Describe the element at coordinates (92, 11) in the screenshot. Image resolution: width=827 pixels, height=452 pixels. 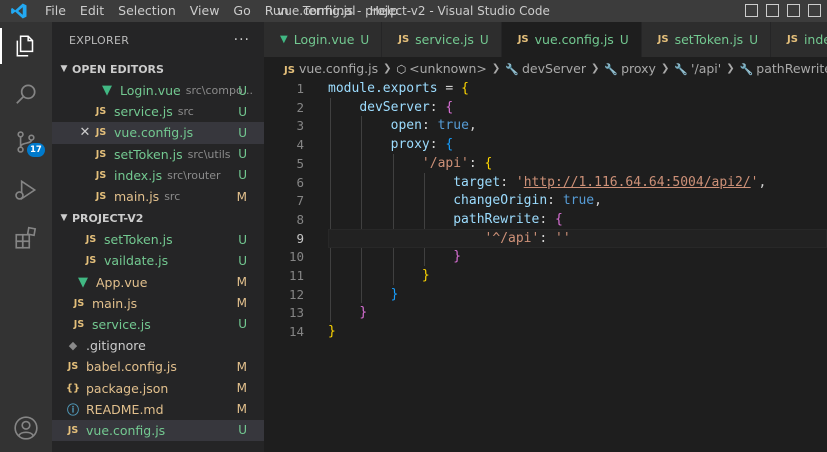
I see `menu-item-edit: Edit` at that location.